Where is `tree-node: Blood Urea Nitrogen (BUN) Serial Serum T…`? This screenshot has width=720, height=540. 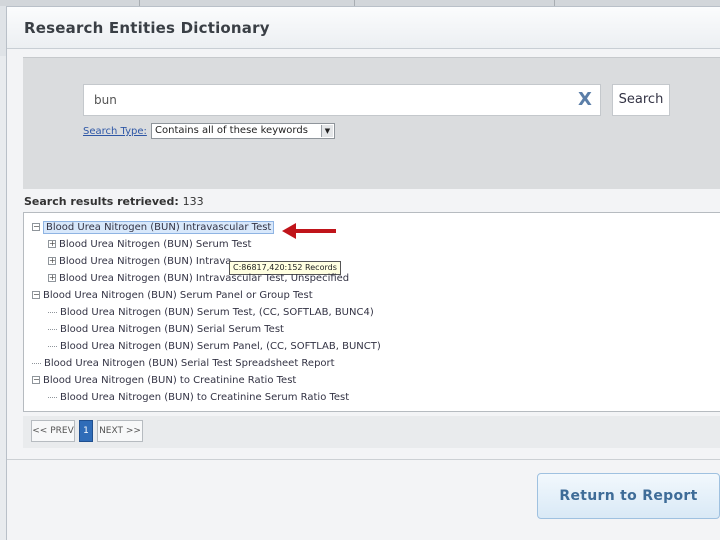 tree-node: Blood Urea Nitrogen (BUN) Serial Serum T… is located at coordinates (166, 330).